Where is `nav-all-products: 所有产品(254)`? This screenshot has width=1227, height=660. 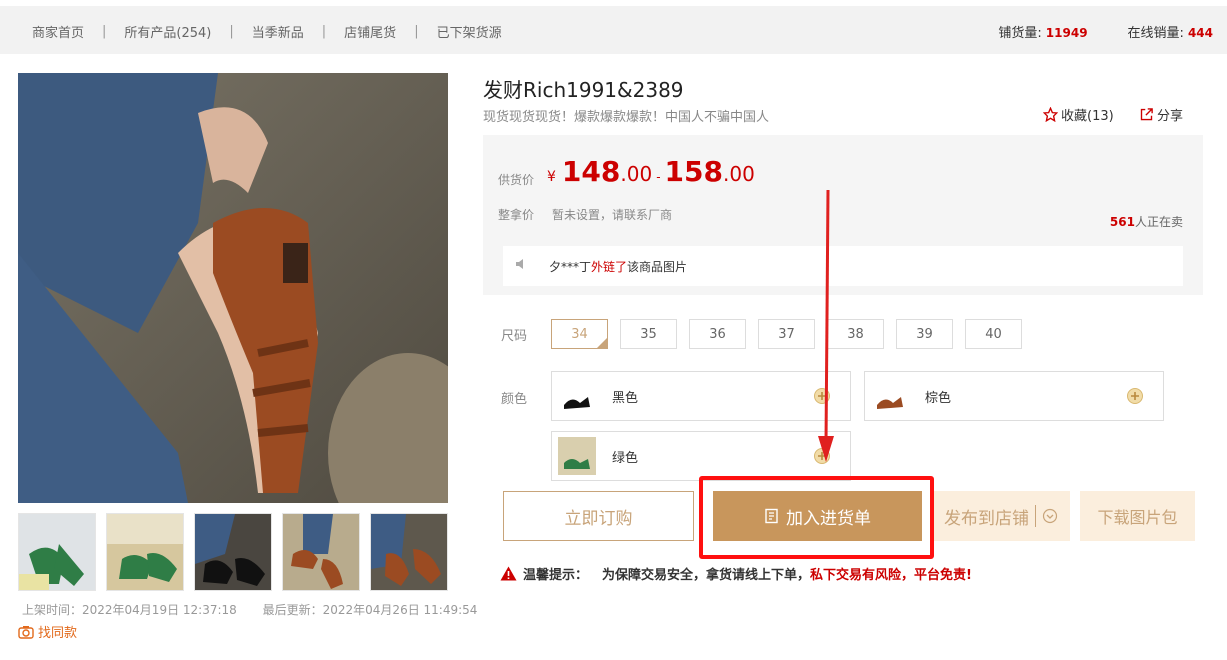
nav-all-products: 所有产品(254) is located at coordinates (167, 31).